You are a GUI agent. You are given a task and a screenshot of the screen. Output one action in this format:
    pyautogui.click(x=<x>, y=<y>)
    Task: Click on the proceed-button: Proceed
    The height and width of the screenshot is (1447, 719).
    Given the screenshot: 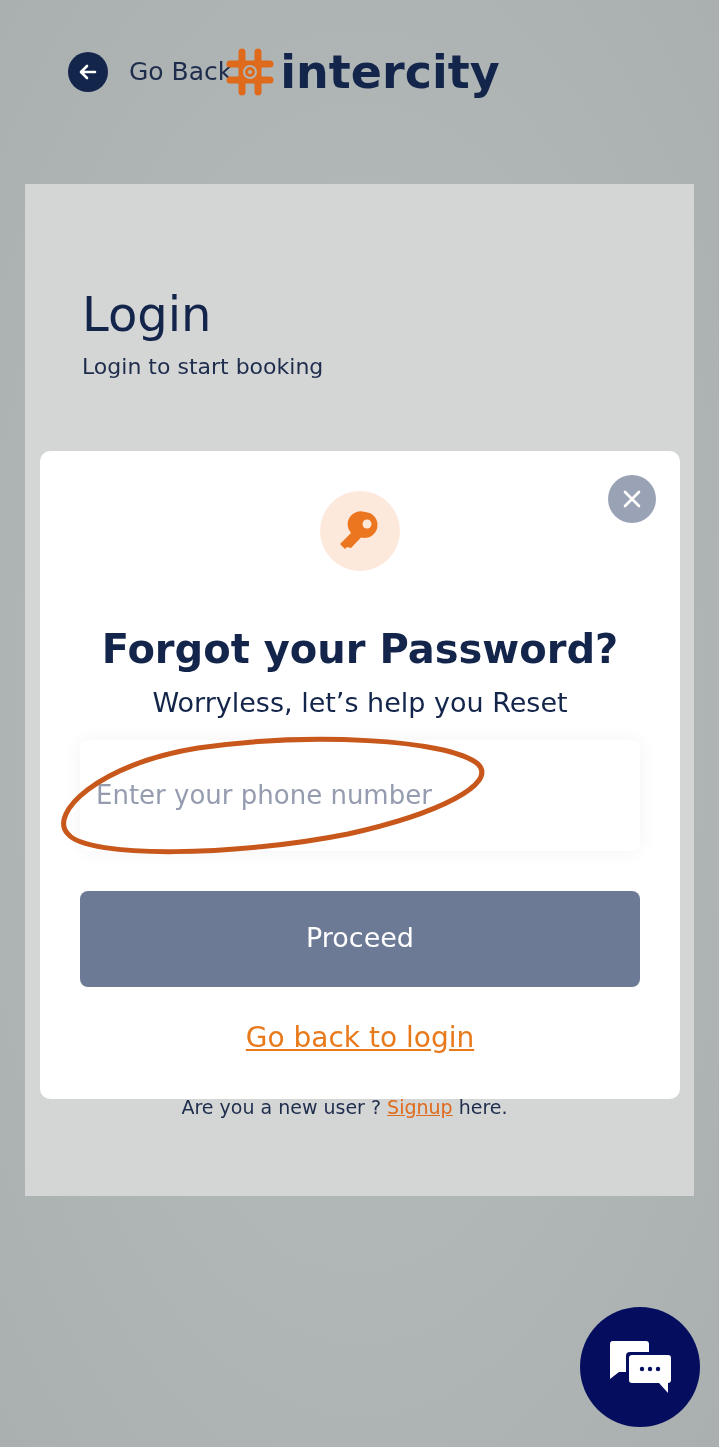 What is the action you would take?
    pyautogui.click(x=360, y=938)
    